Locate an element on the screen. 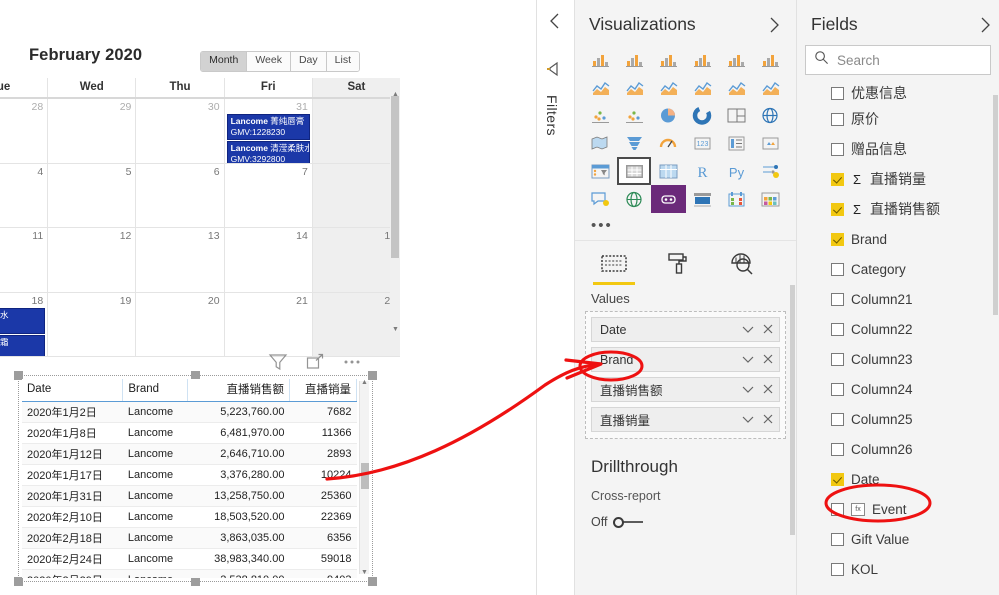  resize-handle-bc is located at coordinates (195, 581).